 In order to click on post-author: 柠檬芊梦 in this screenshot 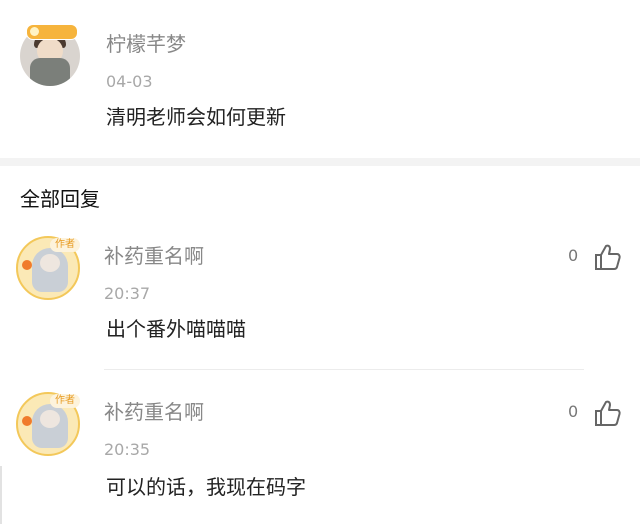, I will do `click(146, 44)`.